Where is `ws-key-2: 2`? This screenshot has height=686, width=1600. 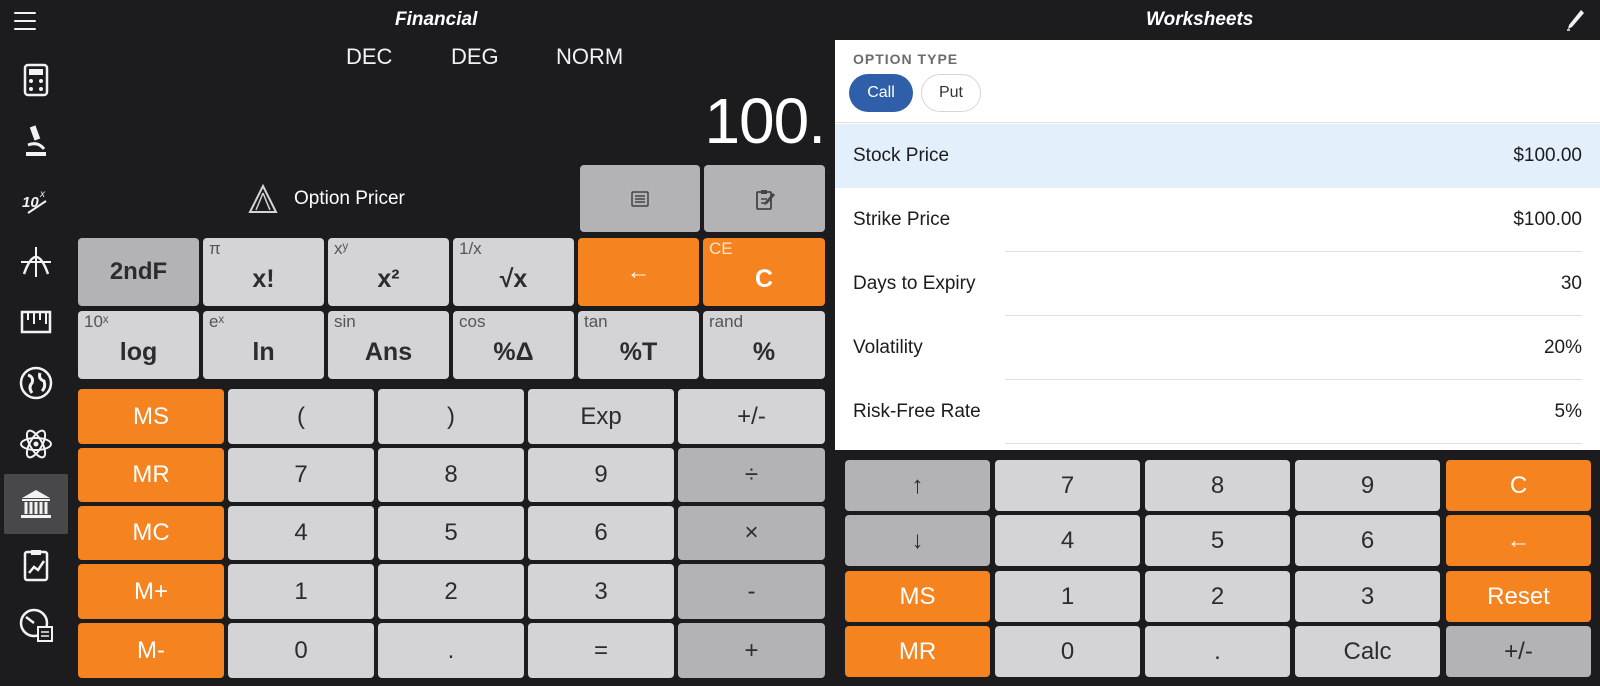 ws-key-2: 2 is located at coordinates (1217, 596).